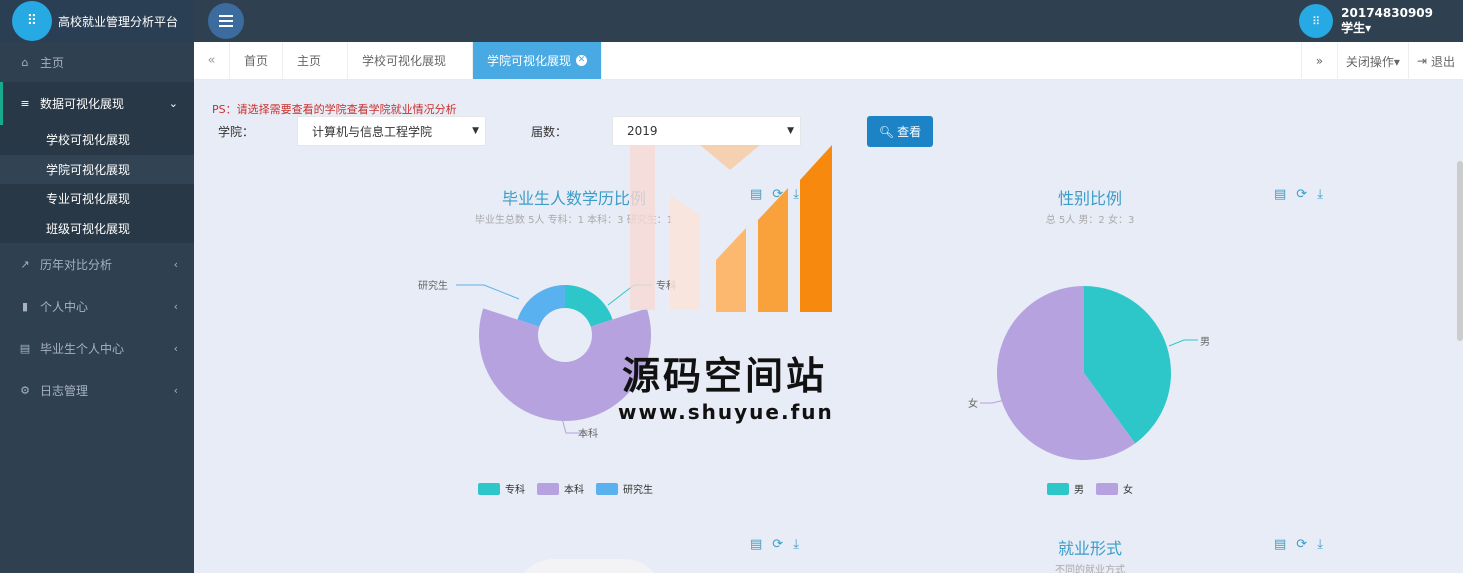  I want to click on label-line-graduate, so click(488, 292).